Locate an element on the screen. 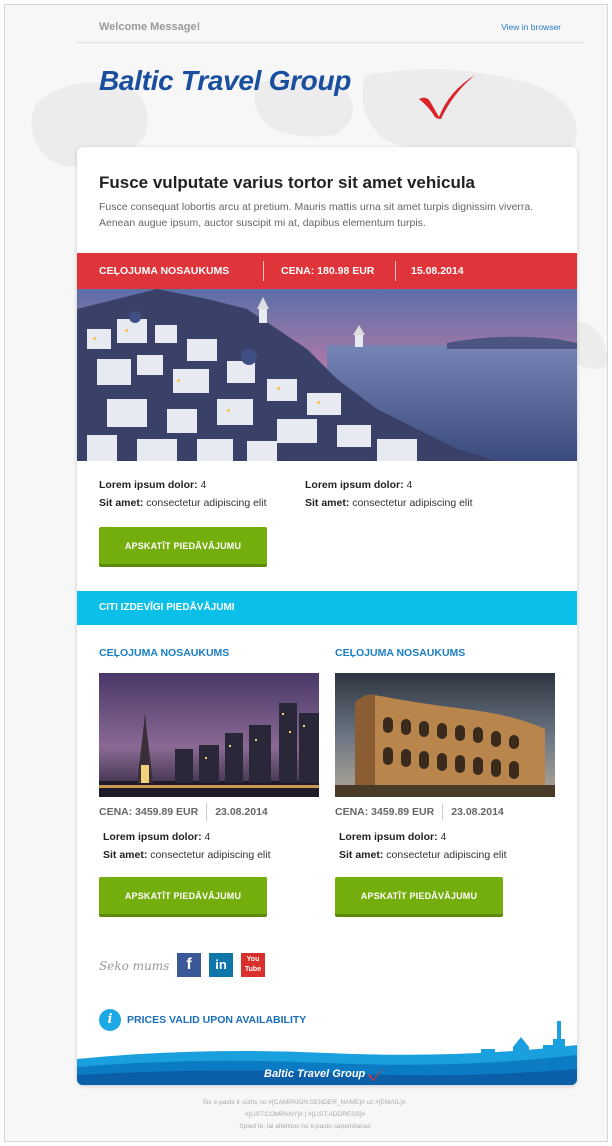 The height and width of the screenshot is (1146, 612). footer-brand-name: Baltic Travel Group is located at coordinates (315, 1073).